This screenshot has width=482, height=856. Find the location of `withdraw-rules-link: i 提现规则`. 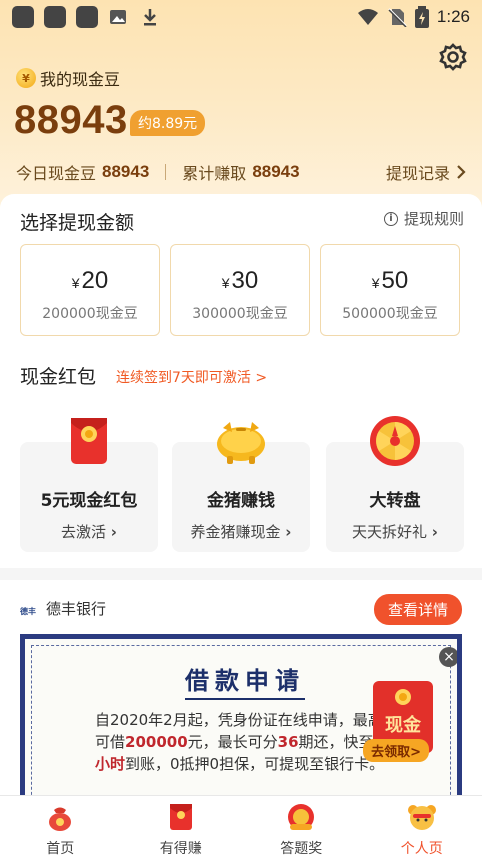

withdraw-rules-link: i 提现规则 is located at coordinates (423, 218).